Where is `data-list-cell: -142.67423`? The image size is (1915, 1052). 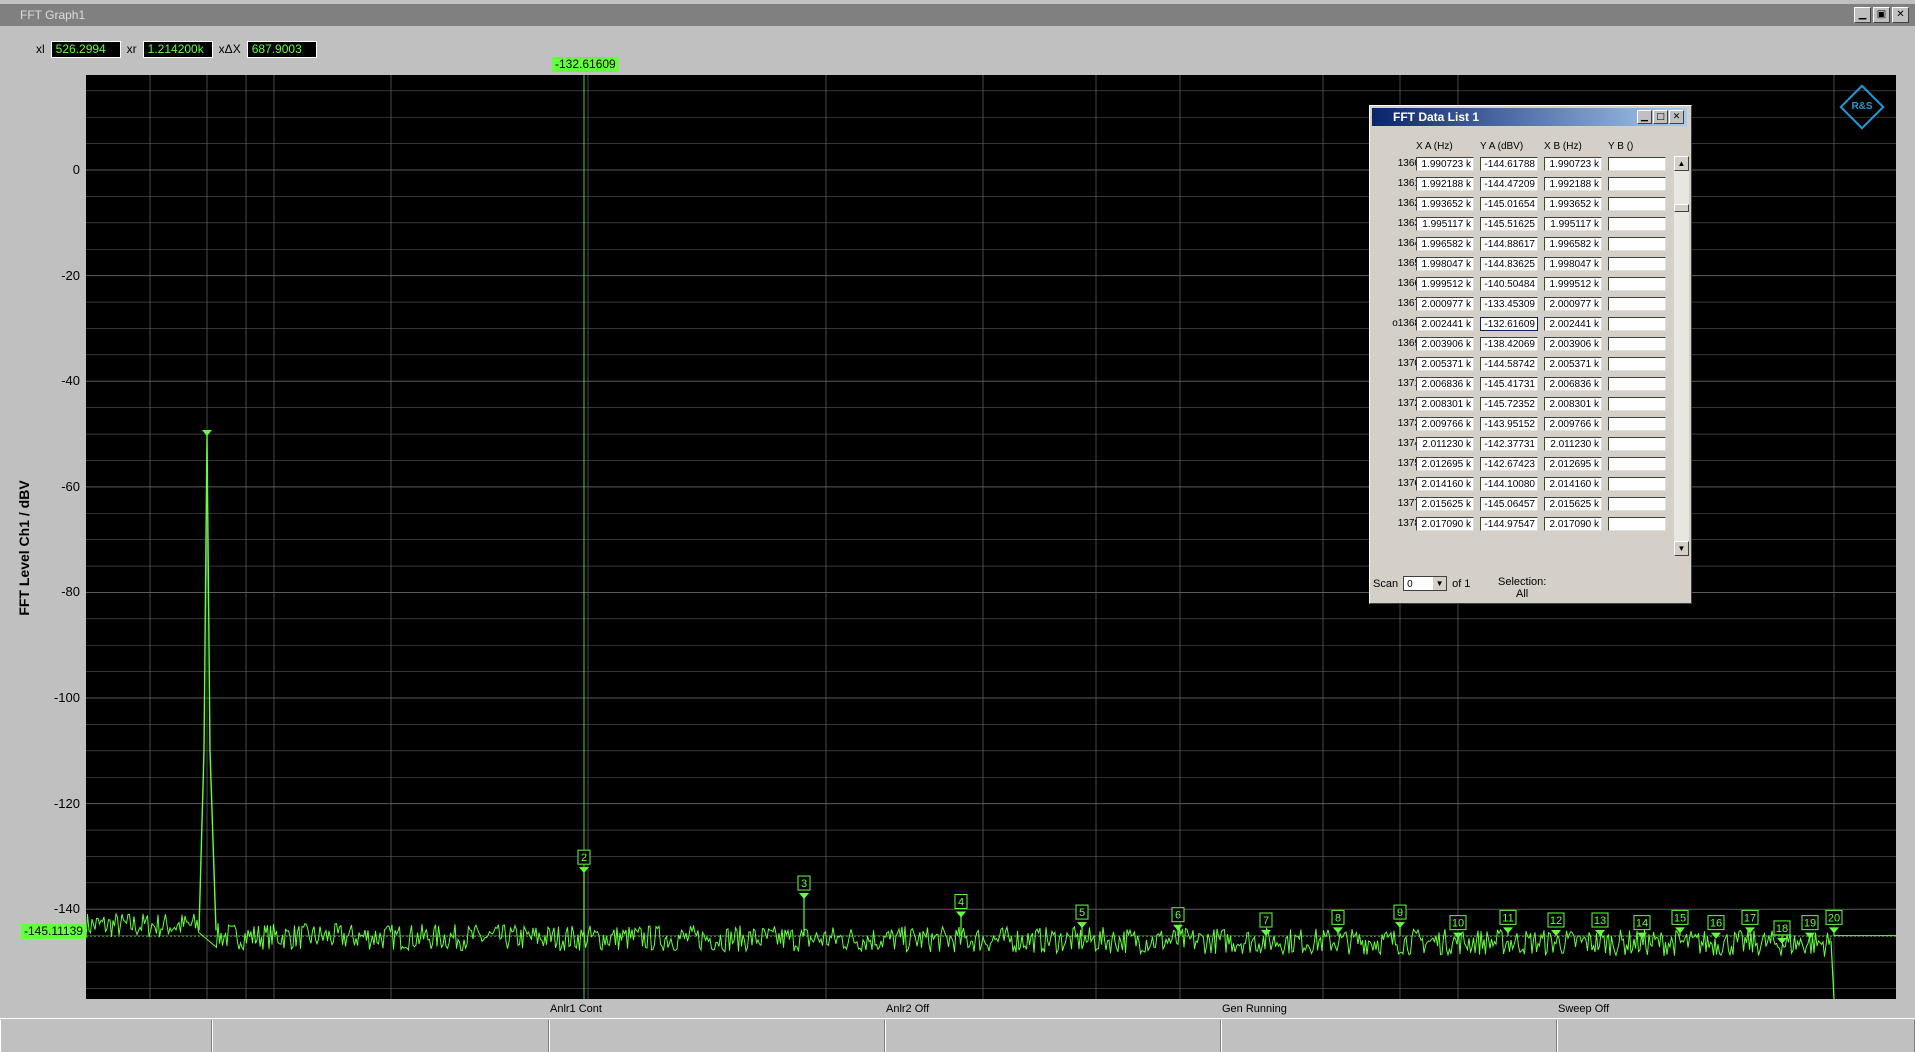
data-list-cell: -142.67423 is located at coordinates (1509, 464).